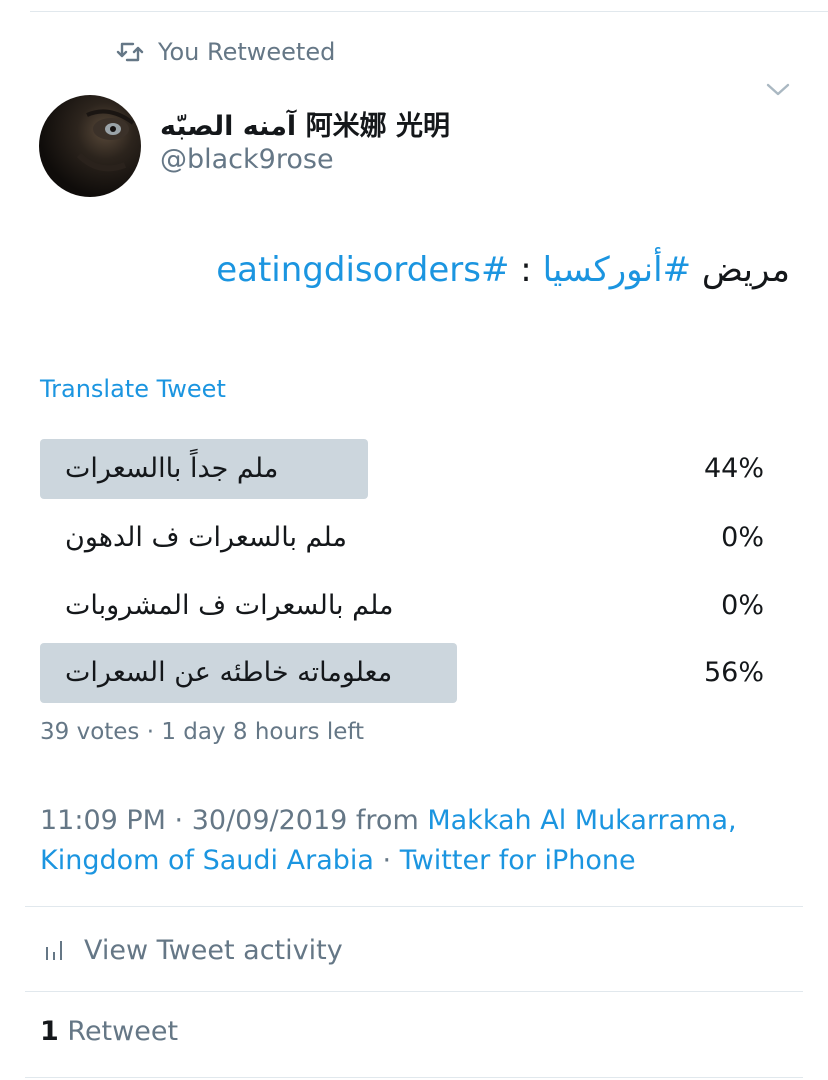 This screenshot has height=1080, width=828. What do you see at coordinates (105, 140) in the screenshot?
I see `avatar-image` at bounding box center [105, 140].